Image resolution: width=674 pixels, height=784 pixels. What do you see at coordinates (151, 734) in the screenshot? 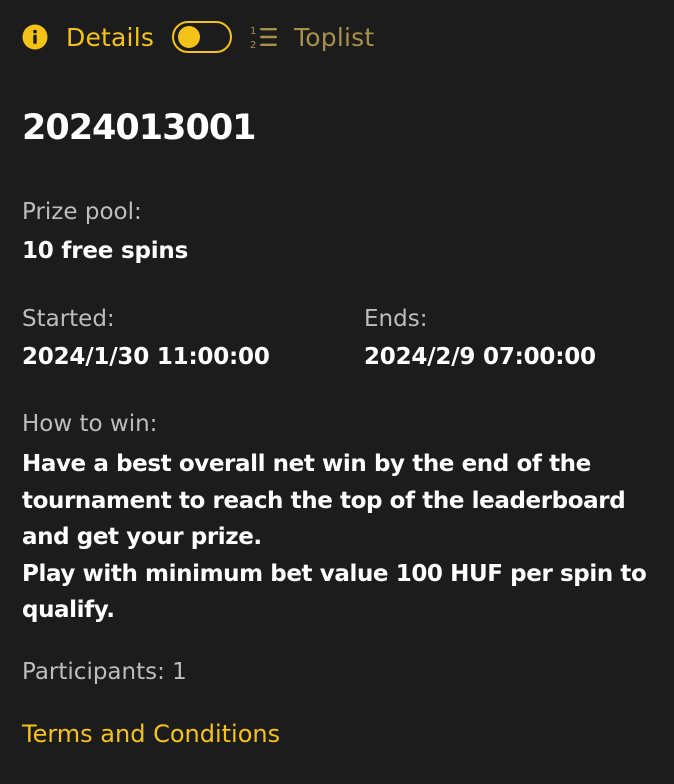
I see `terms-link: Terms and Conditions` at bounding box center [151, 734].